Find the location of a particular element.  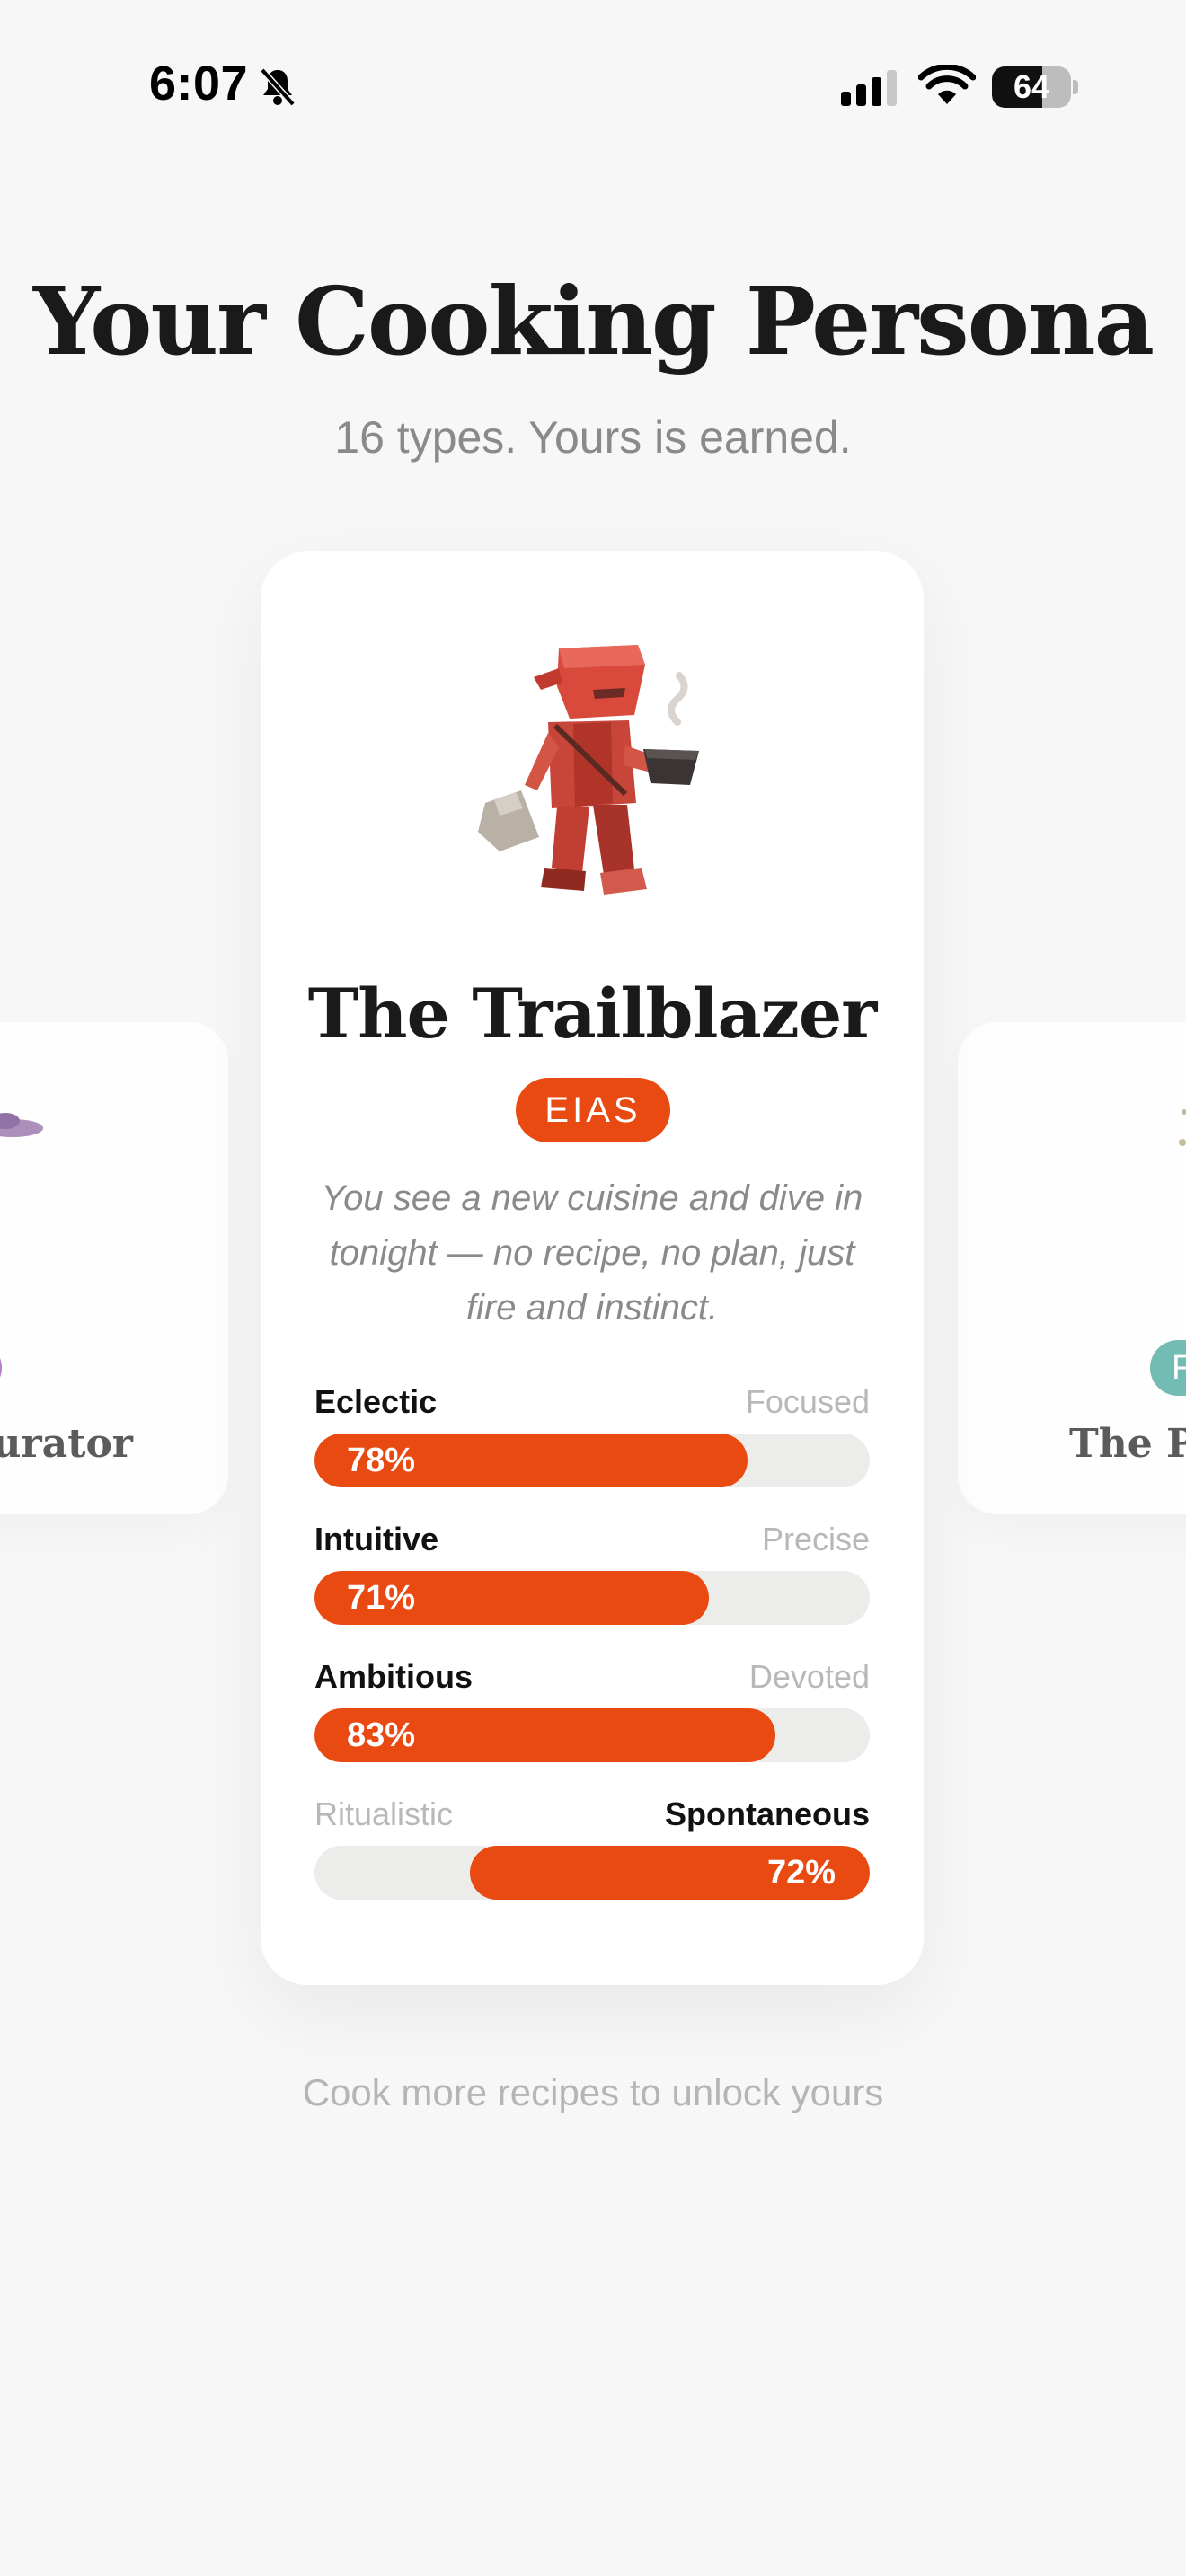

trait-percent: 78% is located at coordinates (381, 1460).